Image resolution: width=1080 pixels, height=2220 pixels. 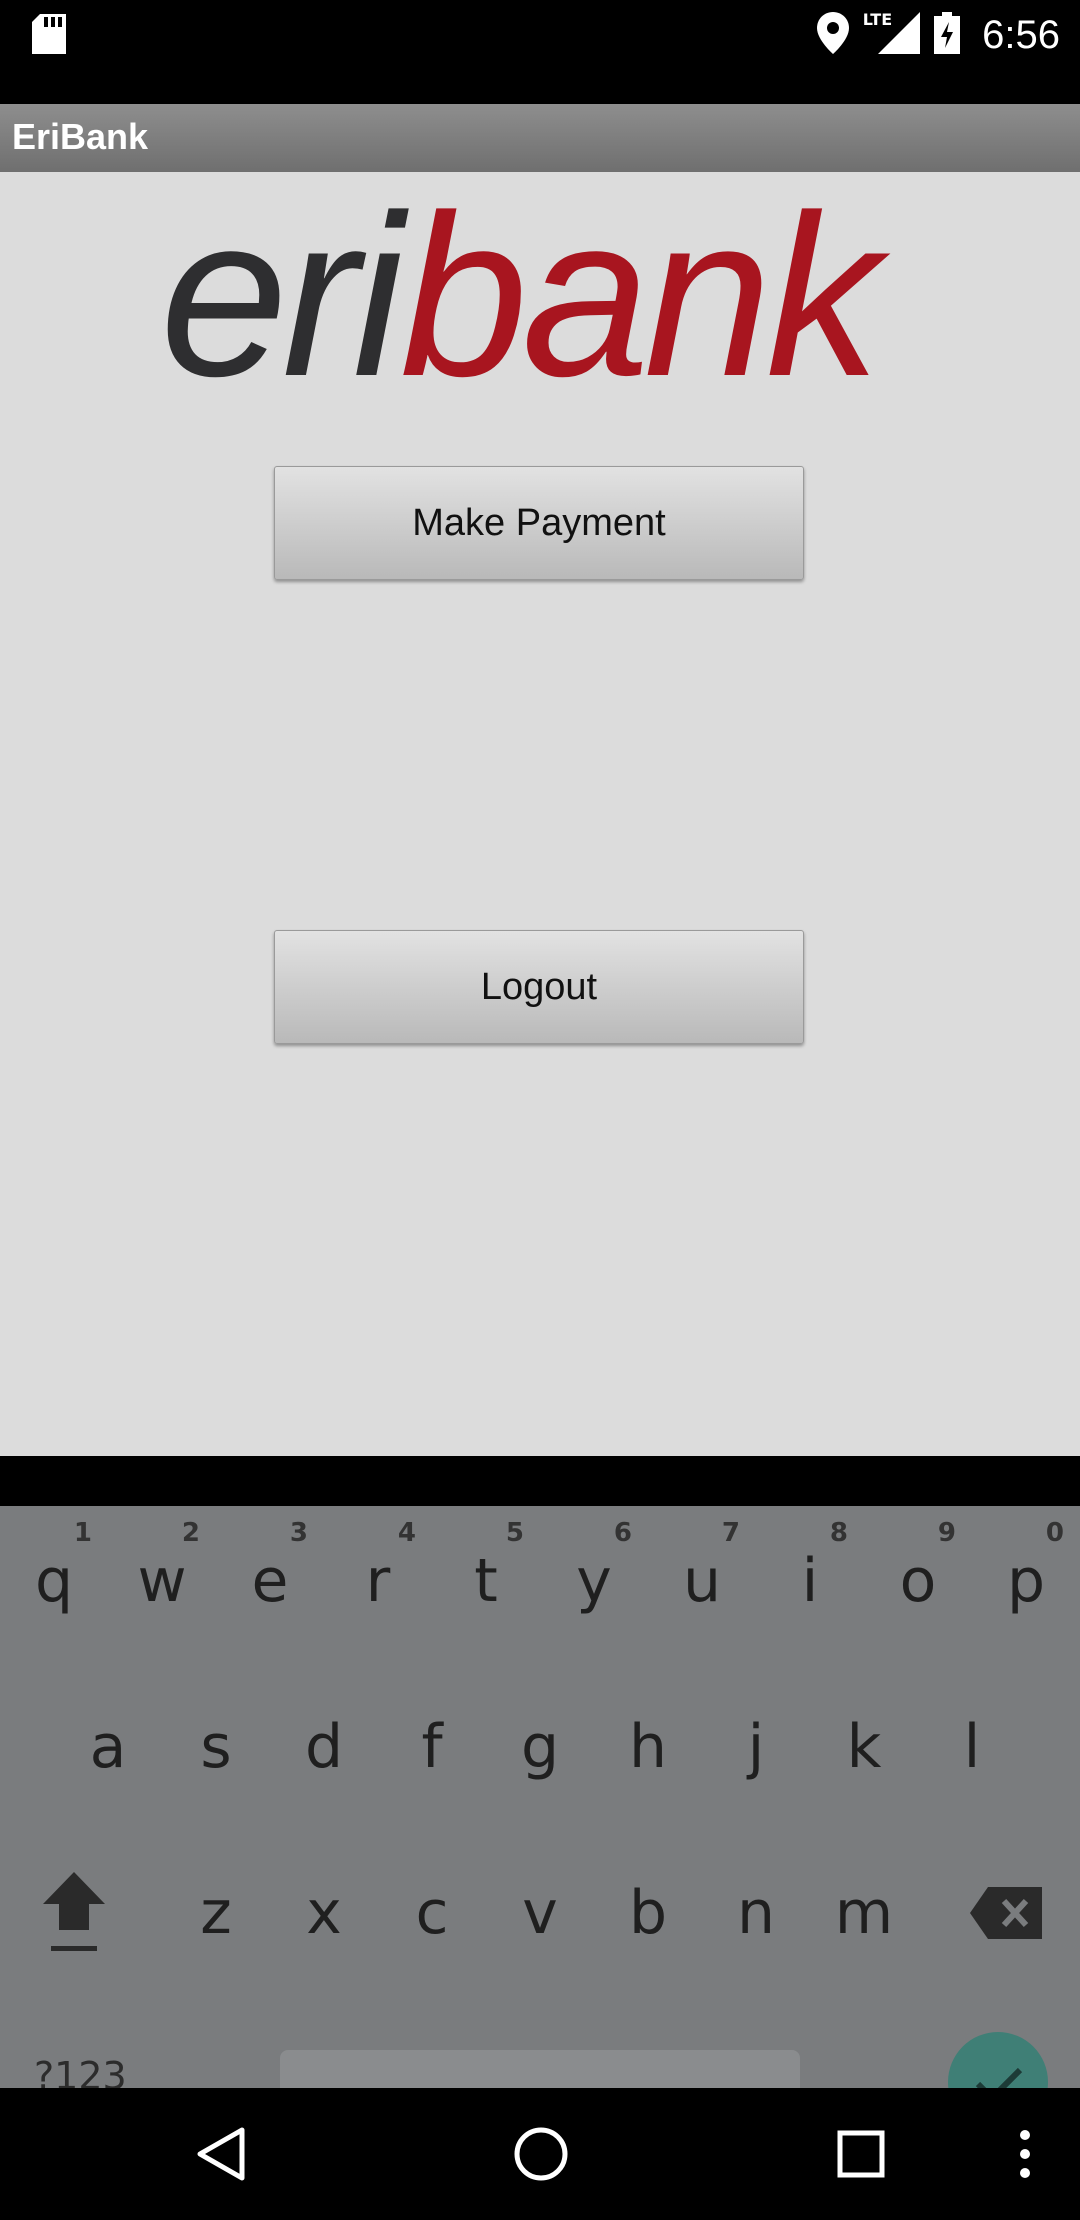 I want to click on key-d: d, so click(x=324, y=1747).